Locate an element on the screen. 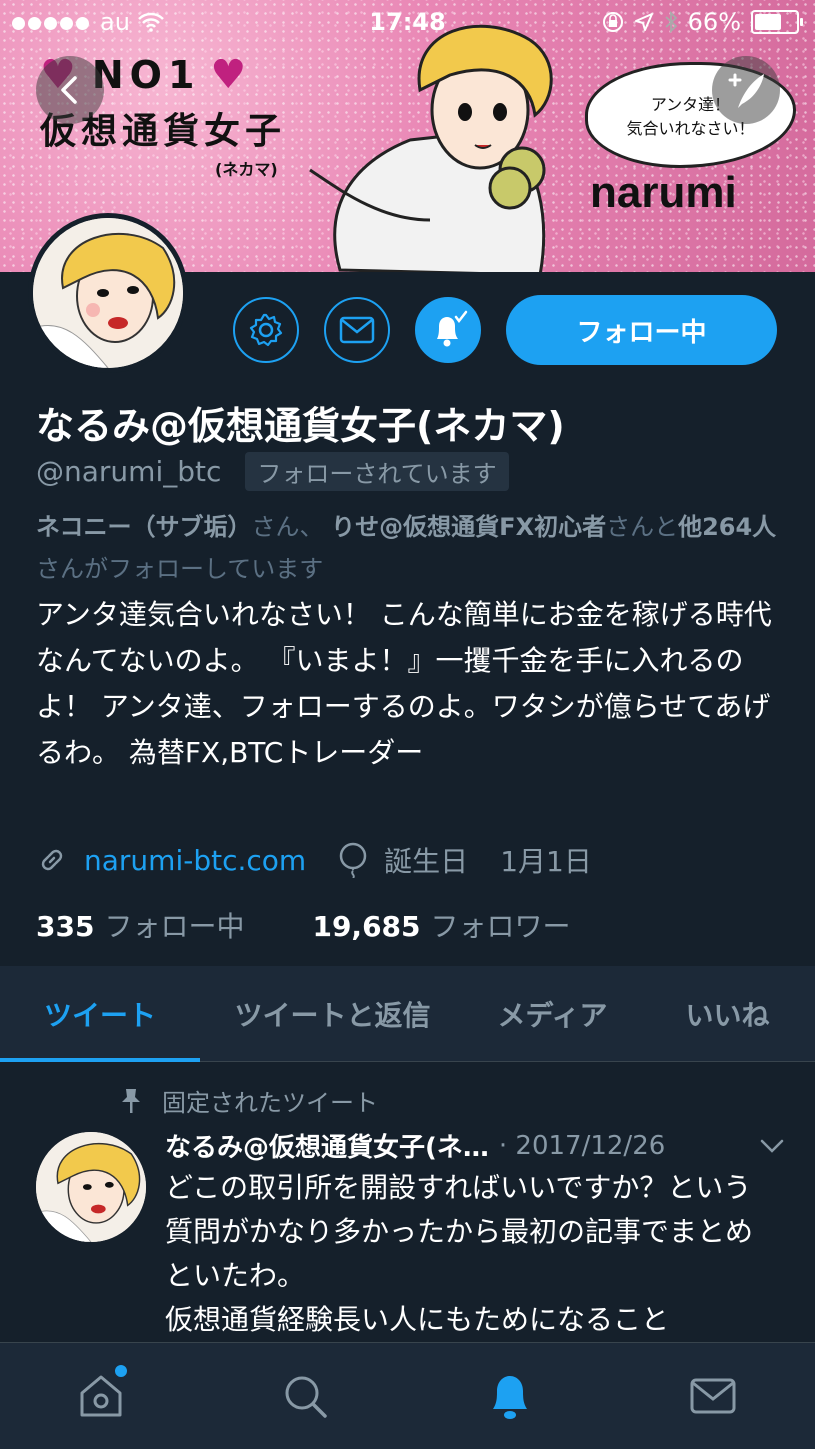  battery-percentage: 66% is located at coordinates (714, 22).